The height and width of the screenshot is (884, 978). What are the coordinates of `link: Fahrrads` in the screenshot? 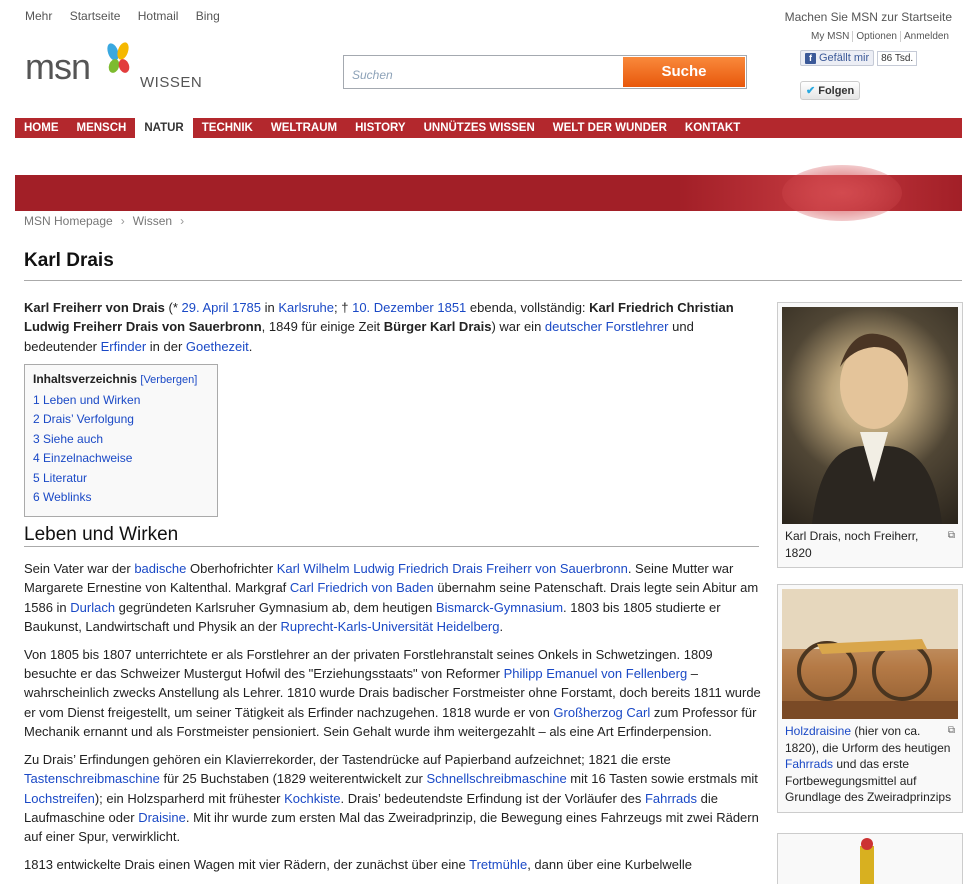 It's located at (671, 798).